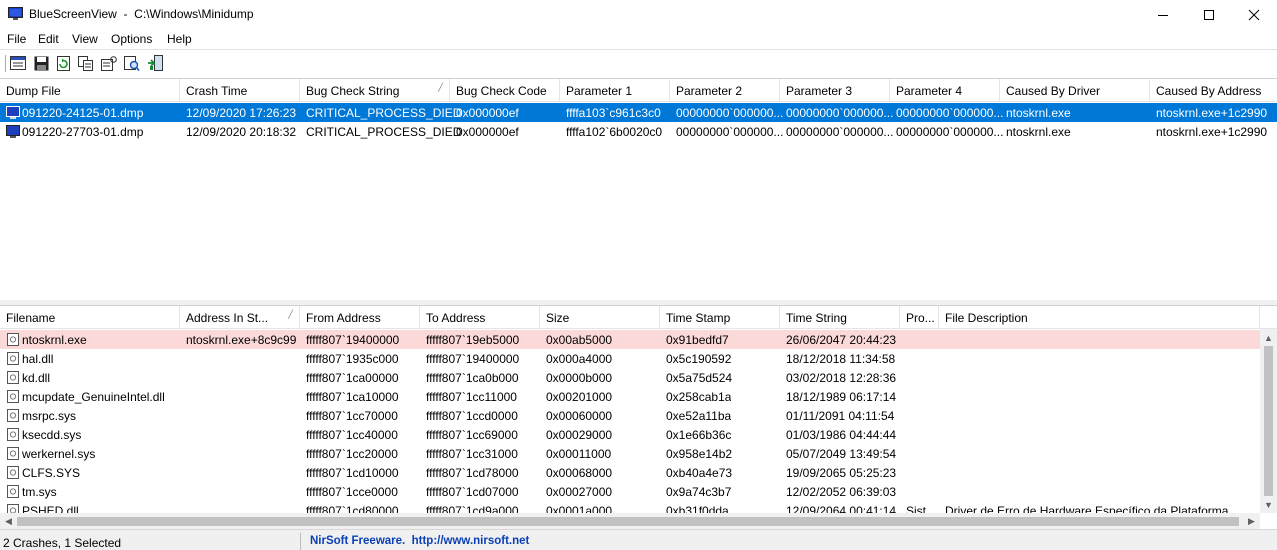 The image size is (1277, 550). What do you see at coordinates (1075, 90) in the screenshot?
I see `column-header-caused-by-driver: Caused By Driver` at bounding box center [1075, 90].